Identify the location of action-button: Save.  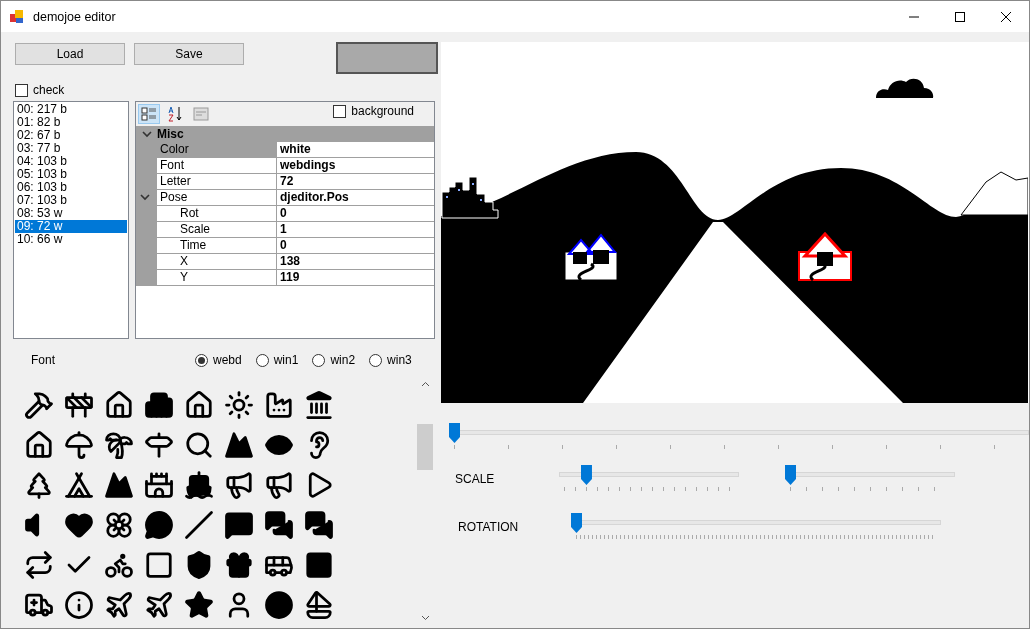
(189, 54).